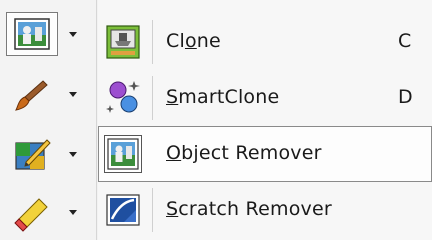 This screenshot has width=432, height=240. I want to click on scratch-remover-icon-box, so click(123, 210).